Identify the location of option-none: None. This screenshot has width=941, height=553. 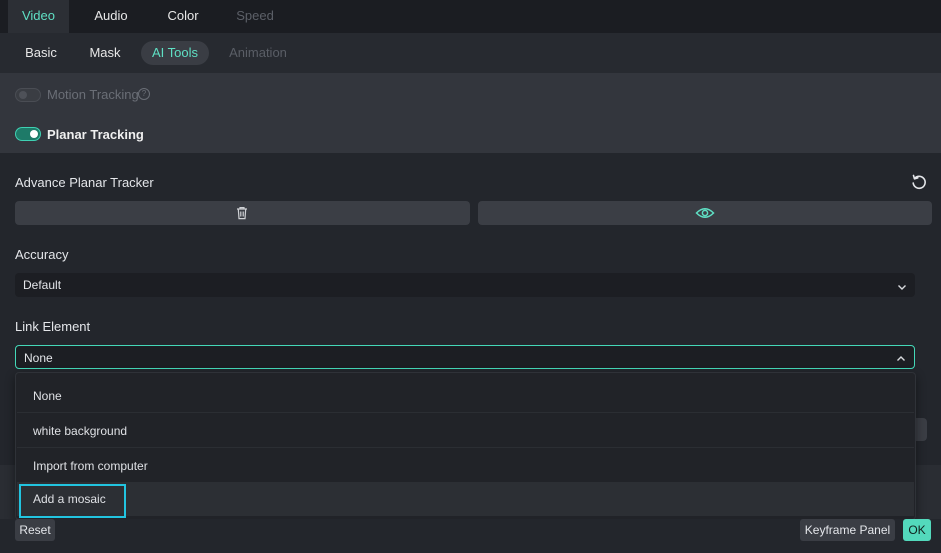
(465, 396).